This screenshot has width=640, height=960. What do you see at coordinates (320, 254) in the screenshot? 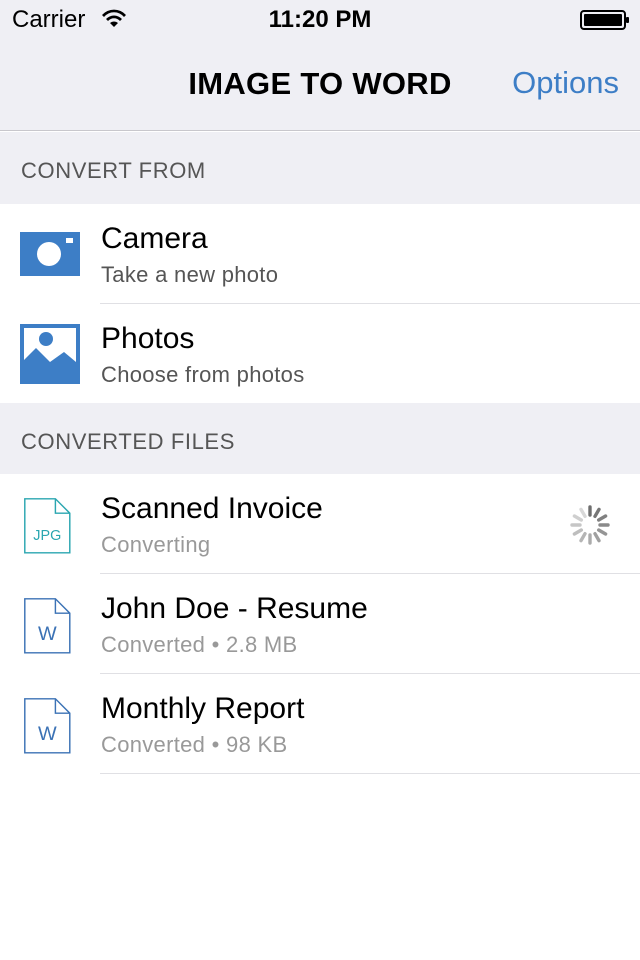
I see `camera-row: Camera Take a new photo` at bounding box center [320, 254].